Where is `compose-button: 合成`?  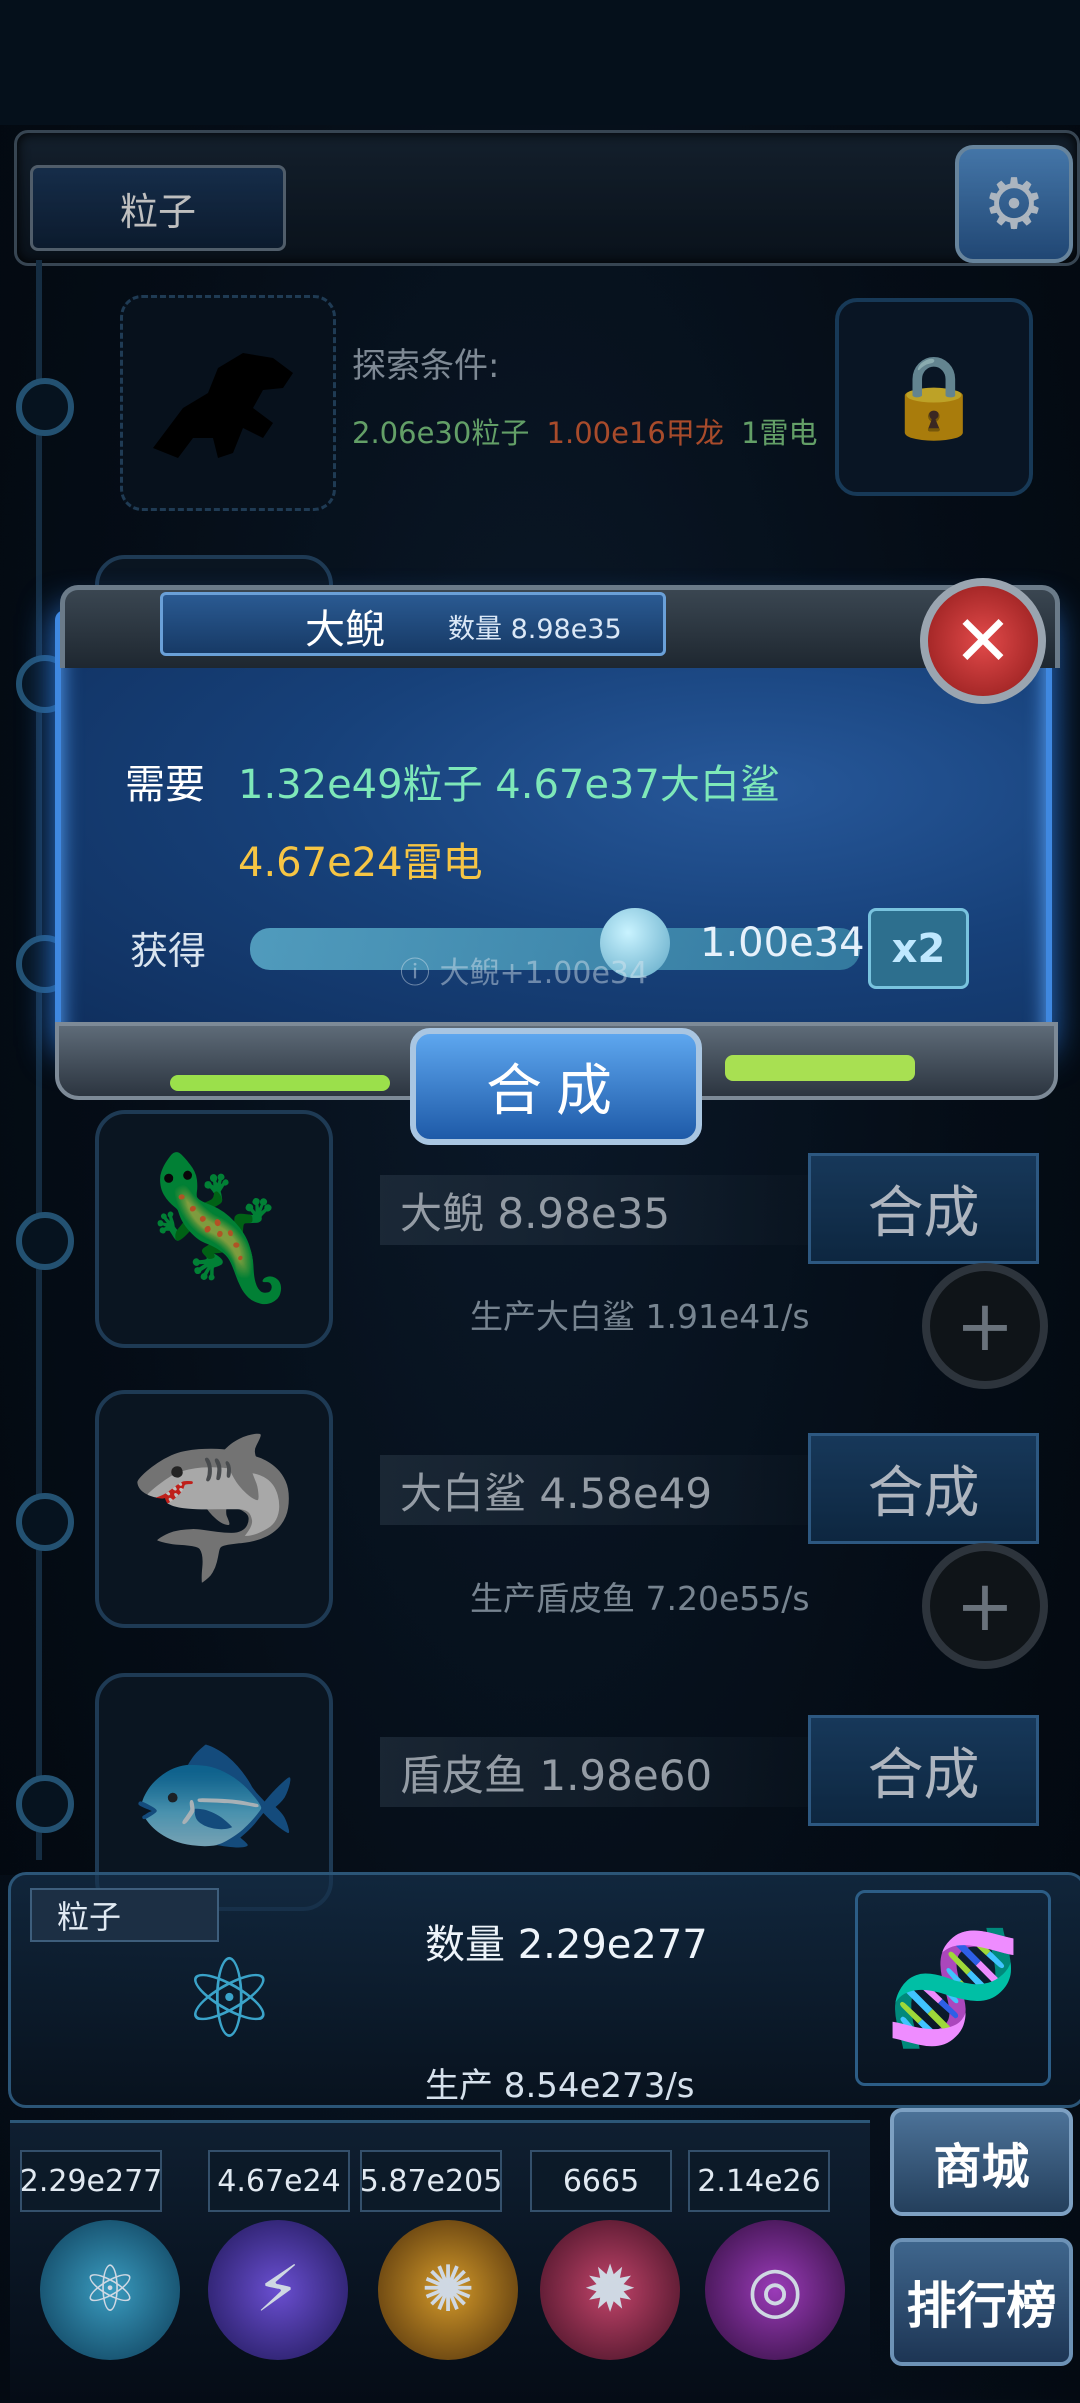 compose-button: 合成 is located at coordinates (556, 1086).